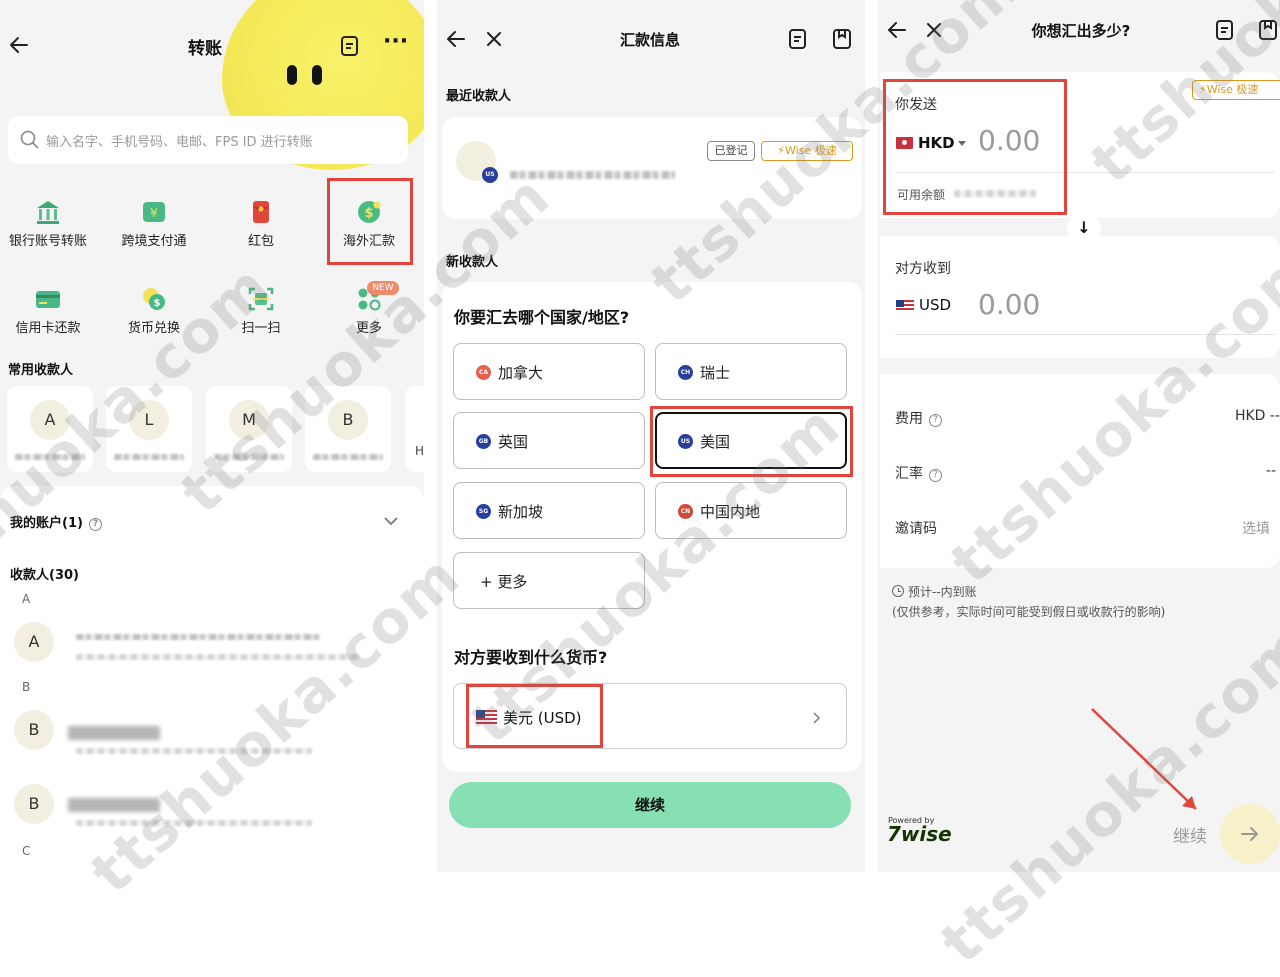  I want to click on service-label: 银行账号转账, so click(47, 241).